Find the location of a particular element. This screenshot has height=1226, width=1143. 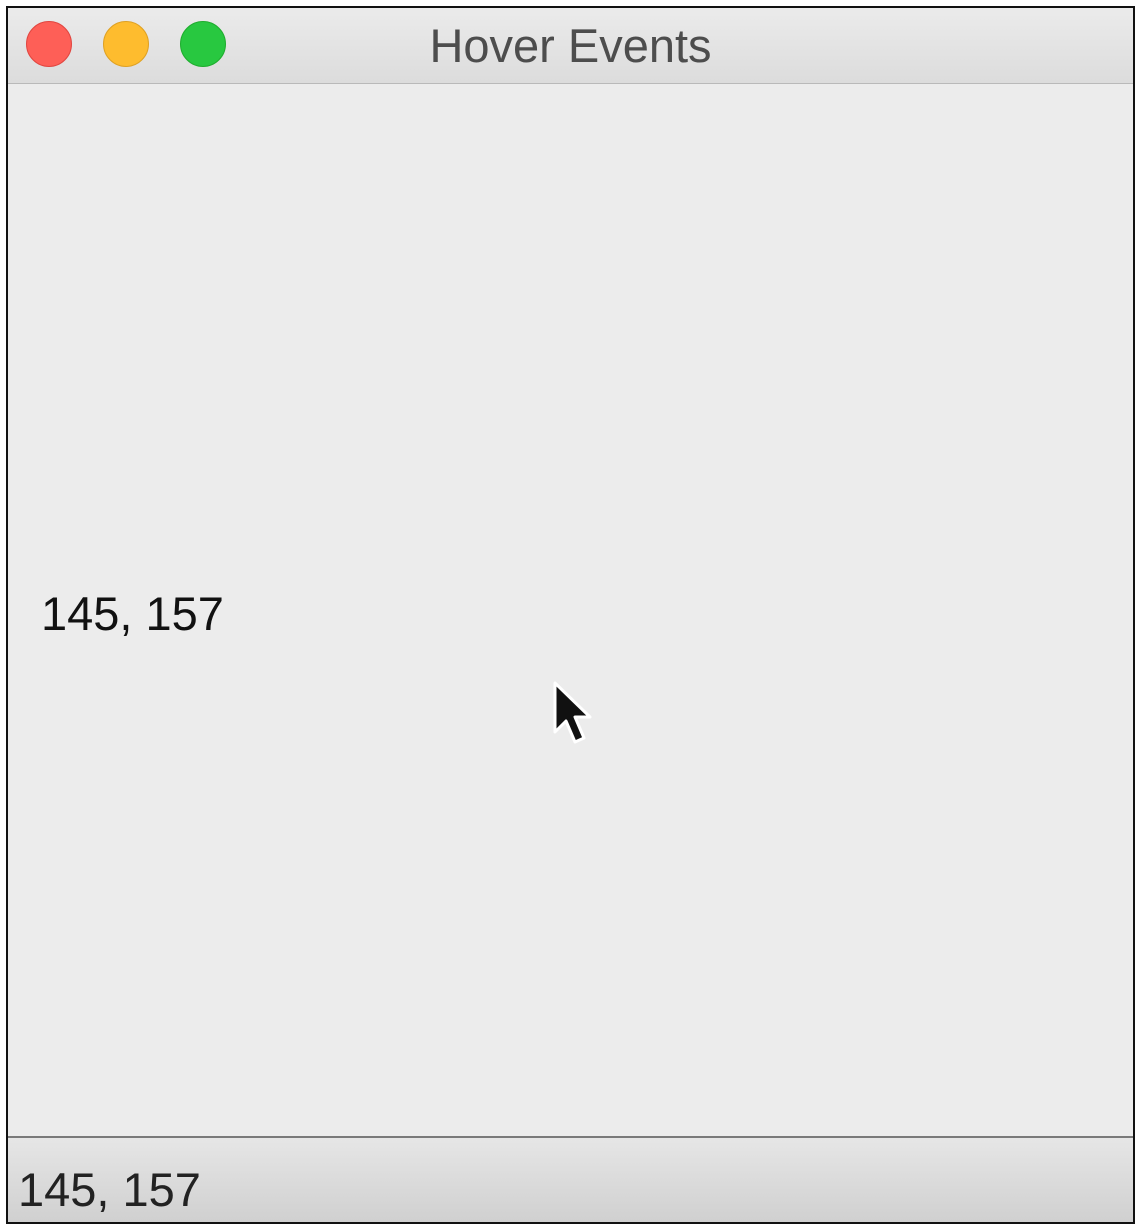

status-coordinates: 145, 157 is located at coordinates (109, 1189).